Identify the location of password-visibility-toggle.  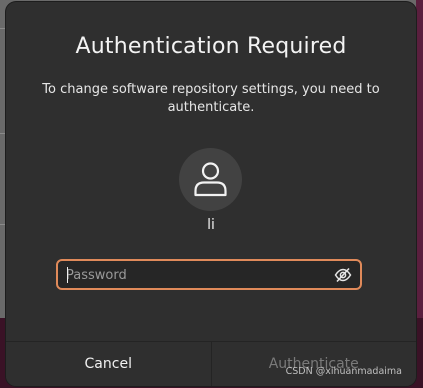
(343, 275).